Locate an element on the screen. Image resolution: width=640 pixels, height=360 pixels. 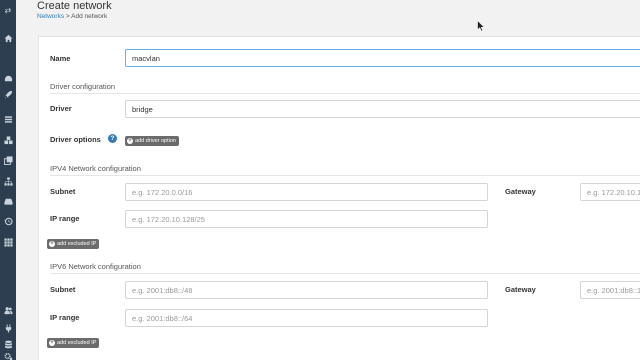
page-title: Create network is located at coordinates (74, 6).